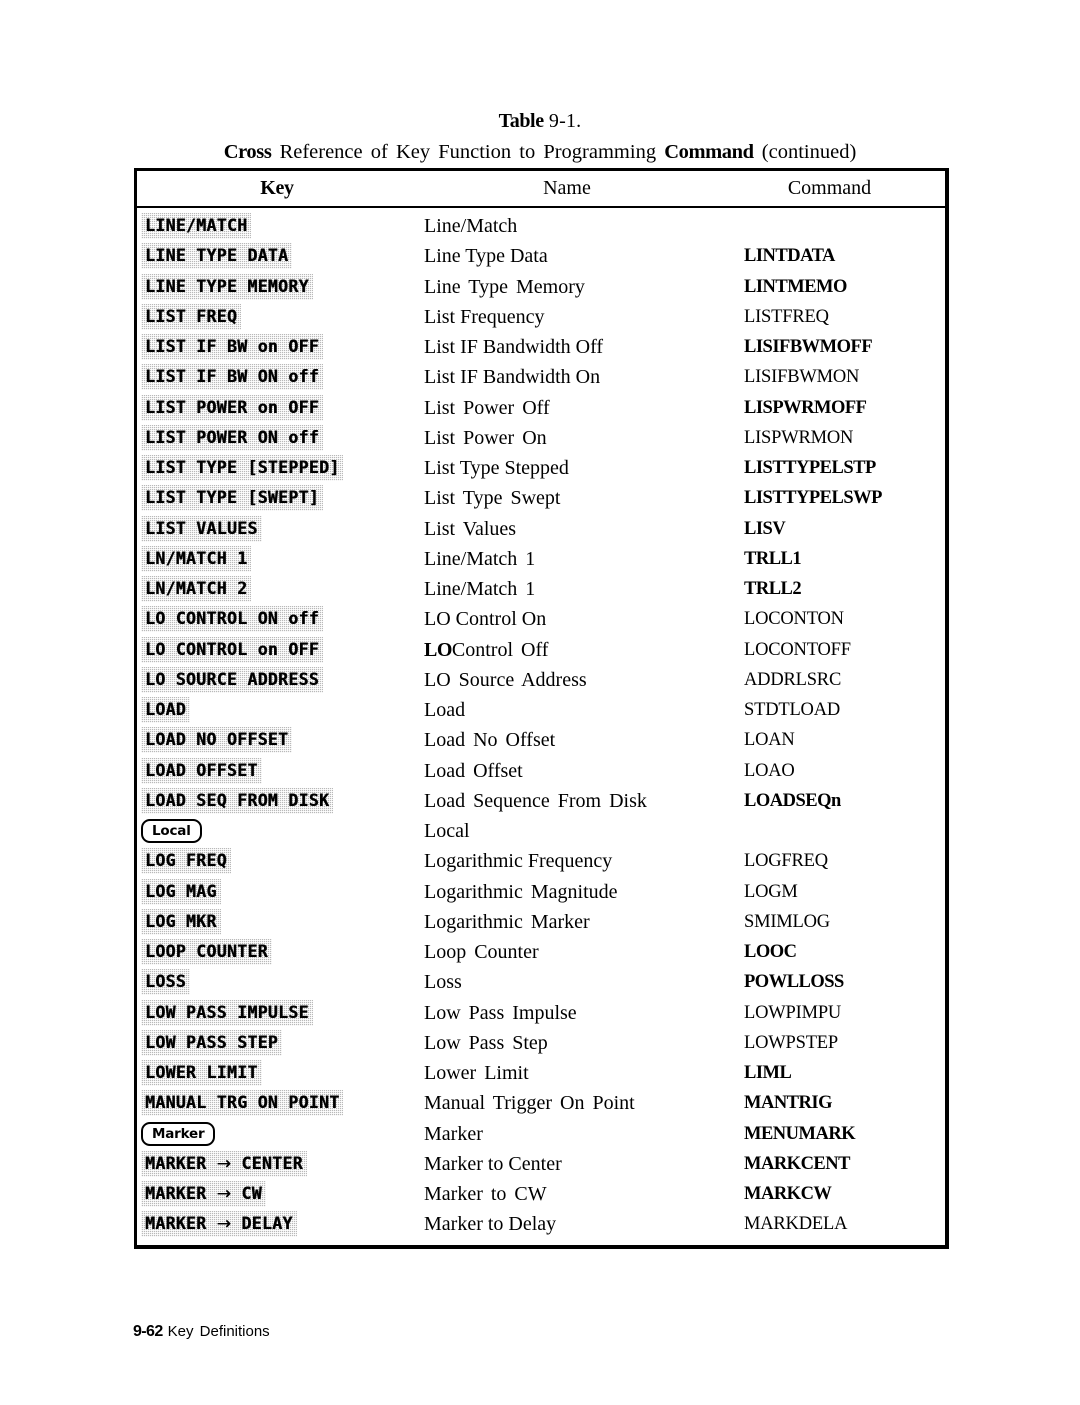 Image resolution: width=1080 pixels, height=1405 pixels. I want to click on table-row: MARKER → CENTER Marker to Center MARKCENT, so click(541, 1164).